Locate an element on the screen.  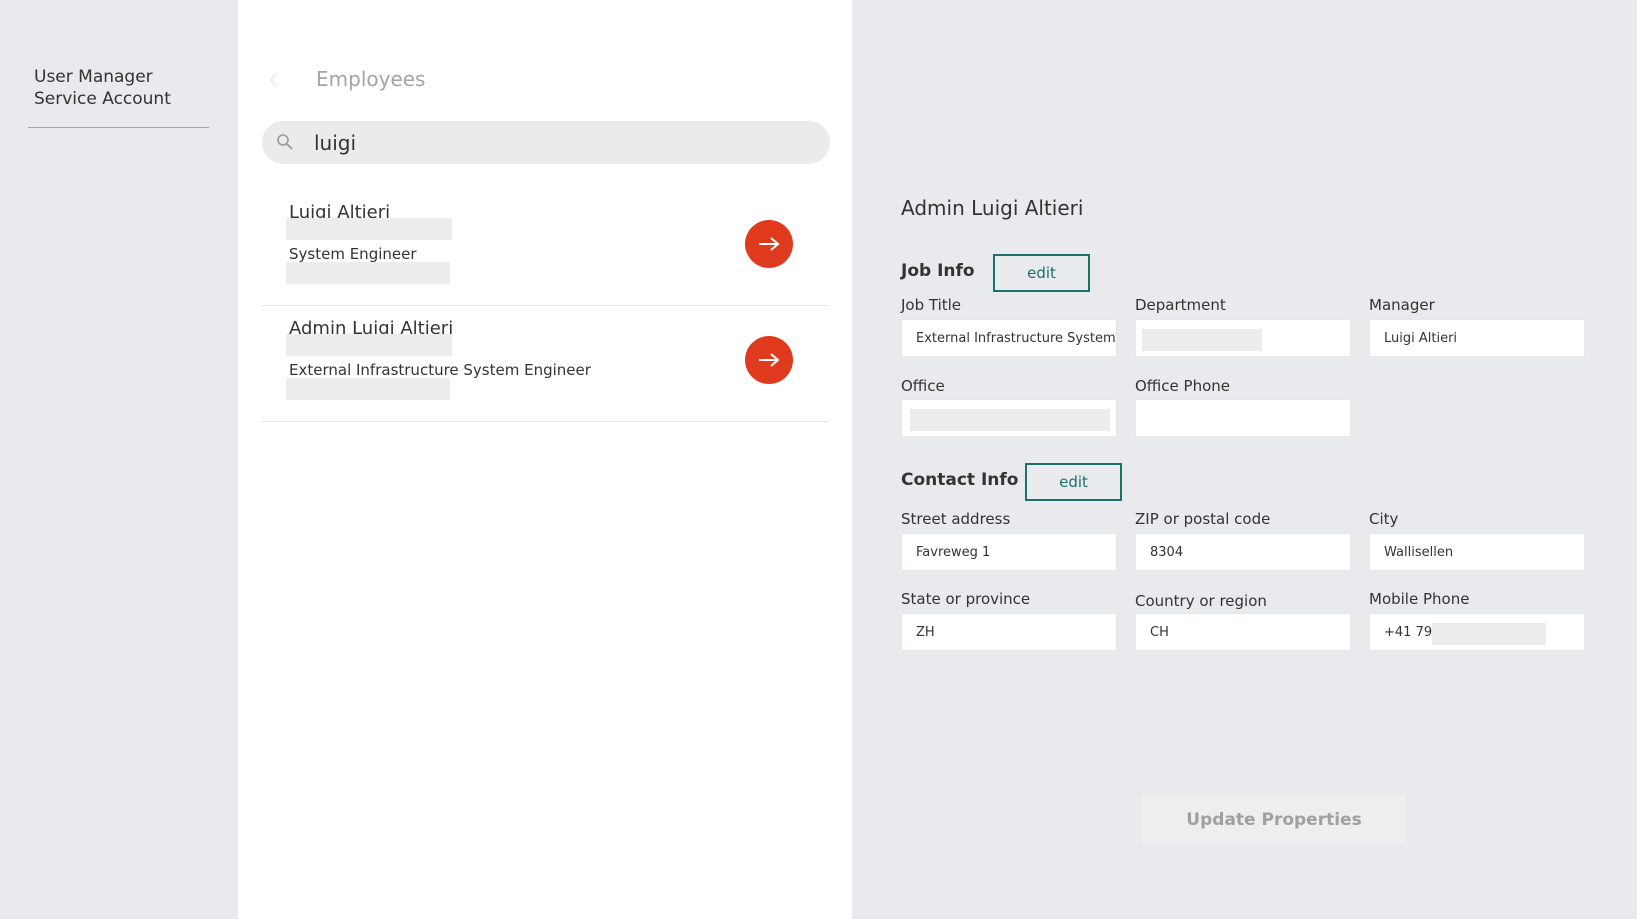
account-divider is located at coordinates (118, 127).